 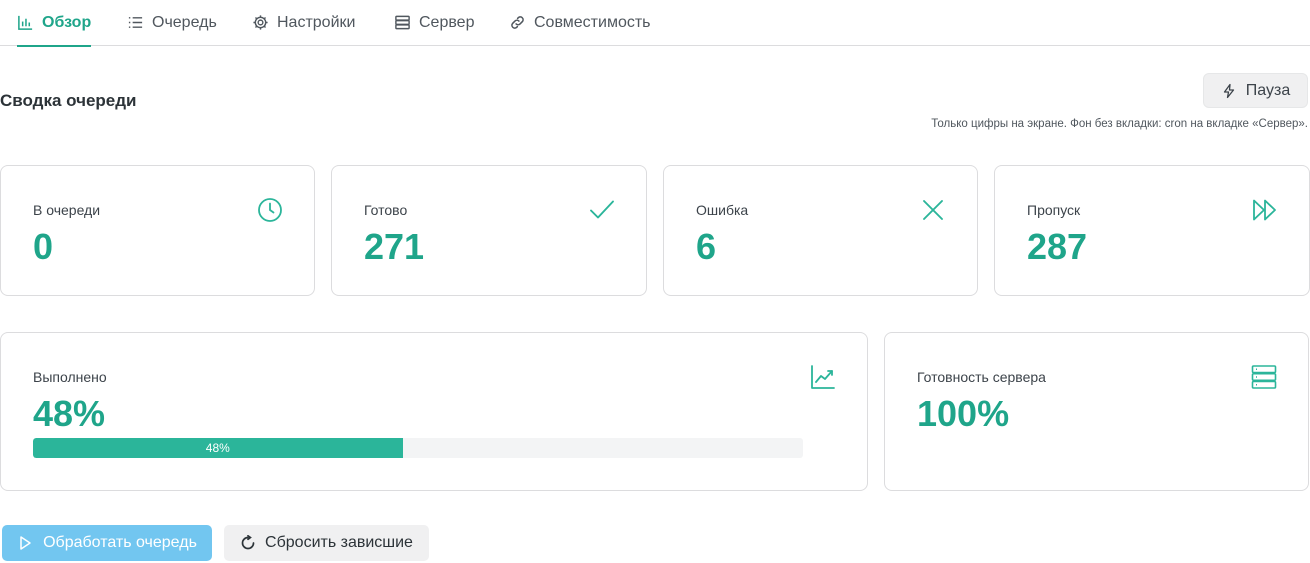 What do you see at coordinates (68, 100) in the screenshot?
I see `page-title: Сводка очереди` at bounding box center [68, 100].